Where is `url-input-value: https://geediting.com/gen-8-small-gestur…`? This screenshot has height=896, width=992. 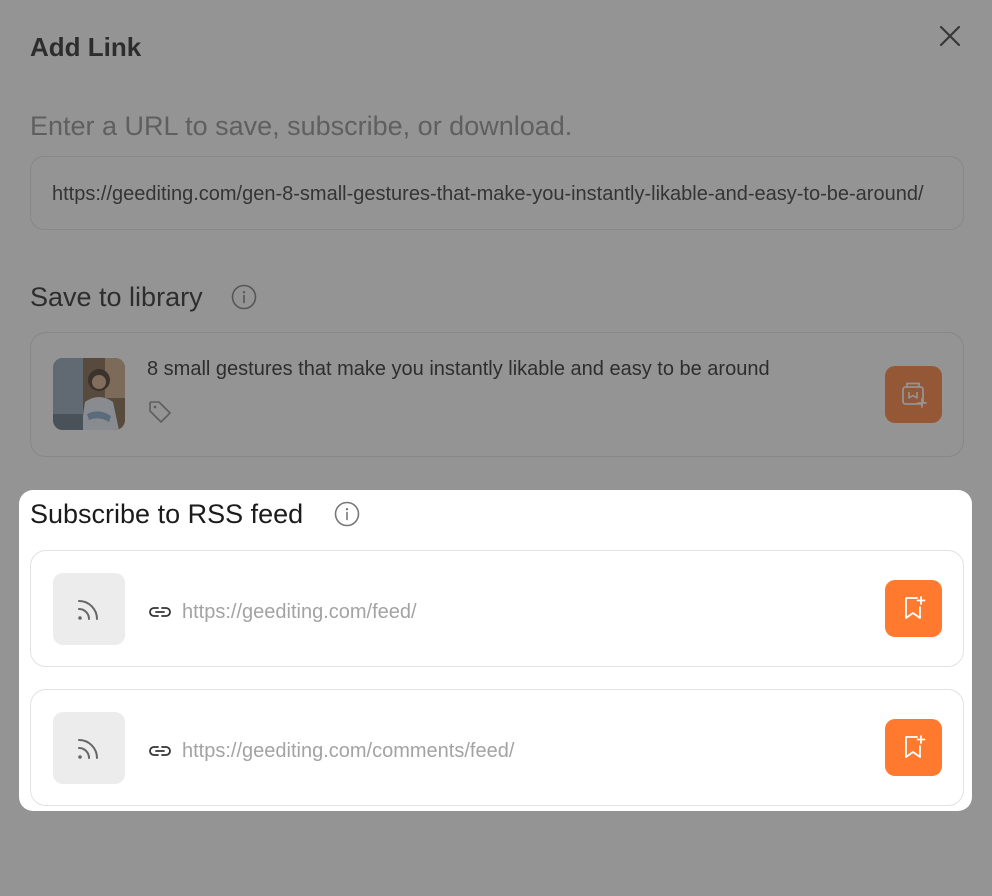
url-input-value: https://geediting.com/gen-8-small-gestur… is located at coordinates (497, 194).